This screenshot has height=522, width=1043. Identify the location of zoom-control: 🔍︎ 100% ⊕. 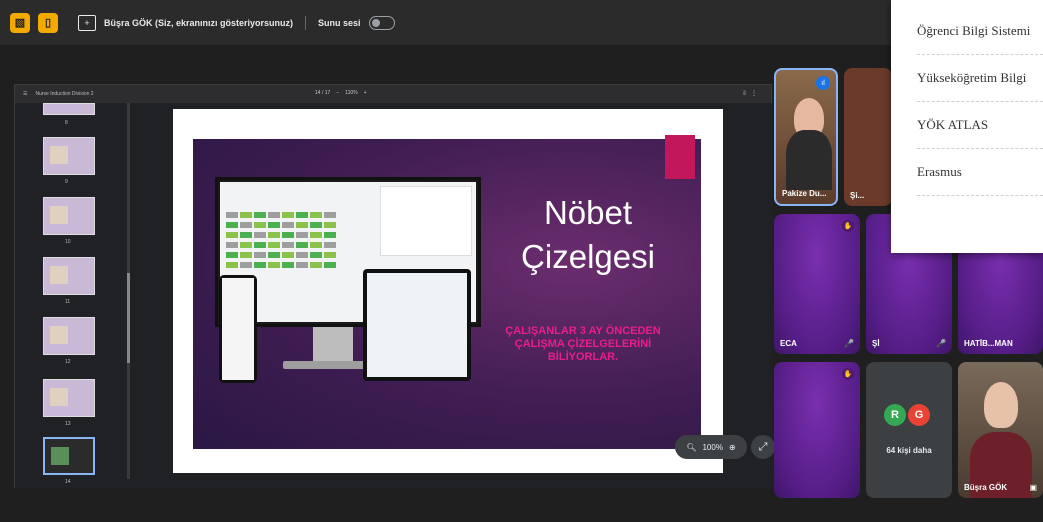
(711, 447).